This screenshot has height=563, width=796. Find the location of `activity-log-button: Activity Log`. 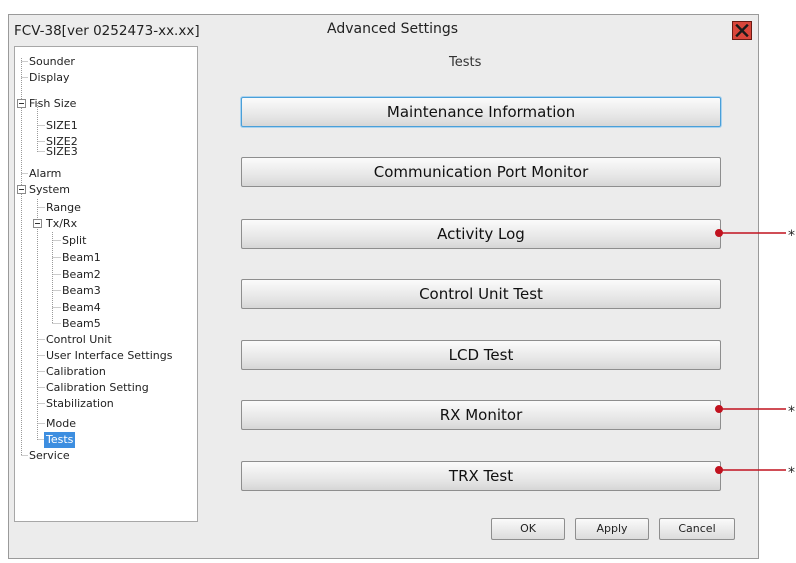

activity-log-button: Activity Log is located at coordinates (481, 234).